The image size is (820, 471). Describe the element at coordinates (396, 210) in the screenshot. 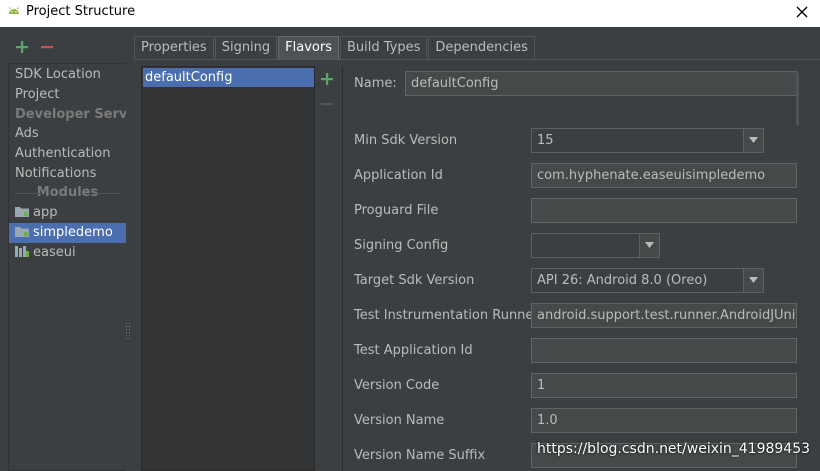

I see `proguard-file-label: Proguard File` at that location.